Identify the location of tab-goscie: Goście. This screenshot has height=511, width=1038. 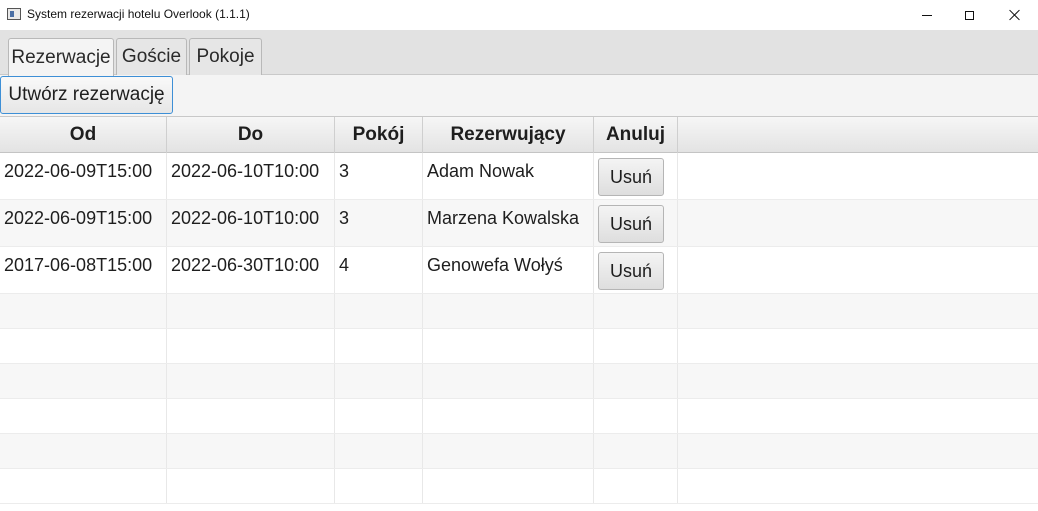
(151, 56).